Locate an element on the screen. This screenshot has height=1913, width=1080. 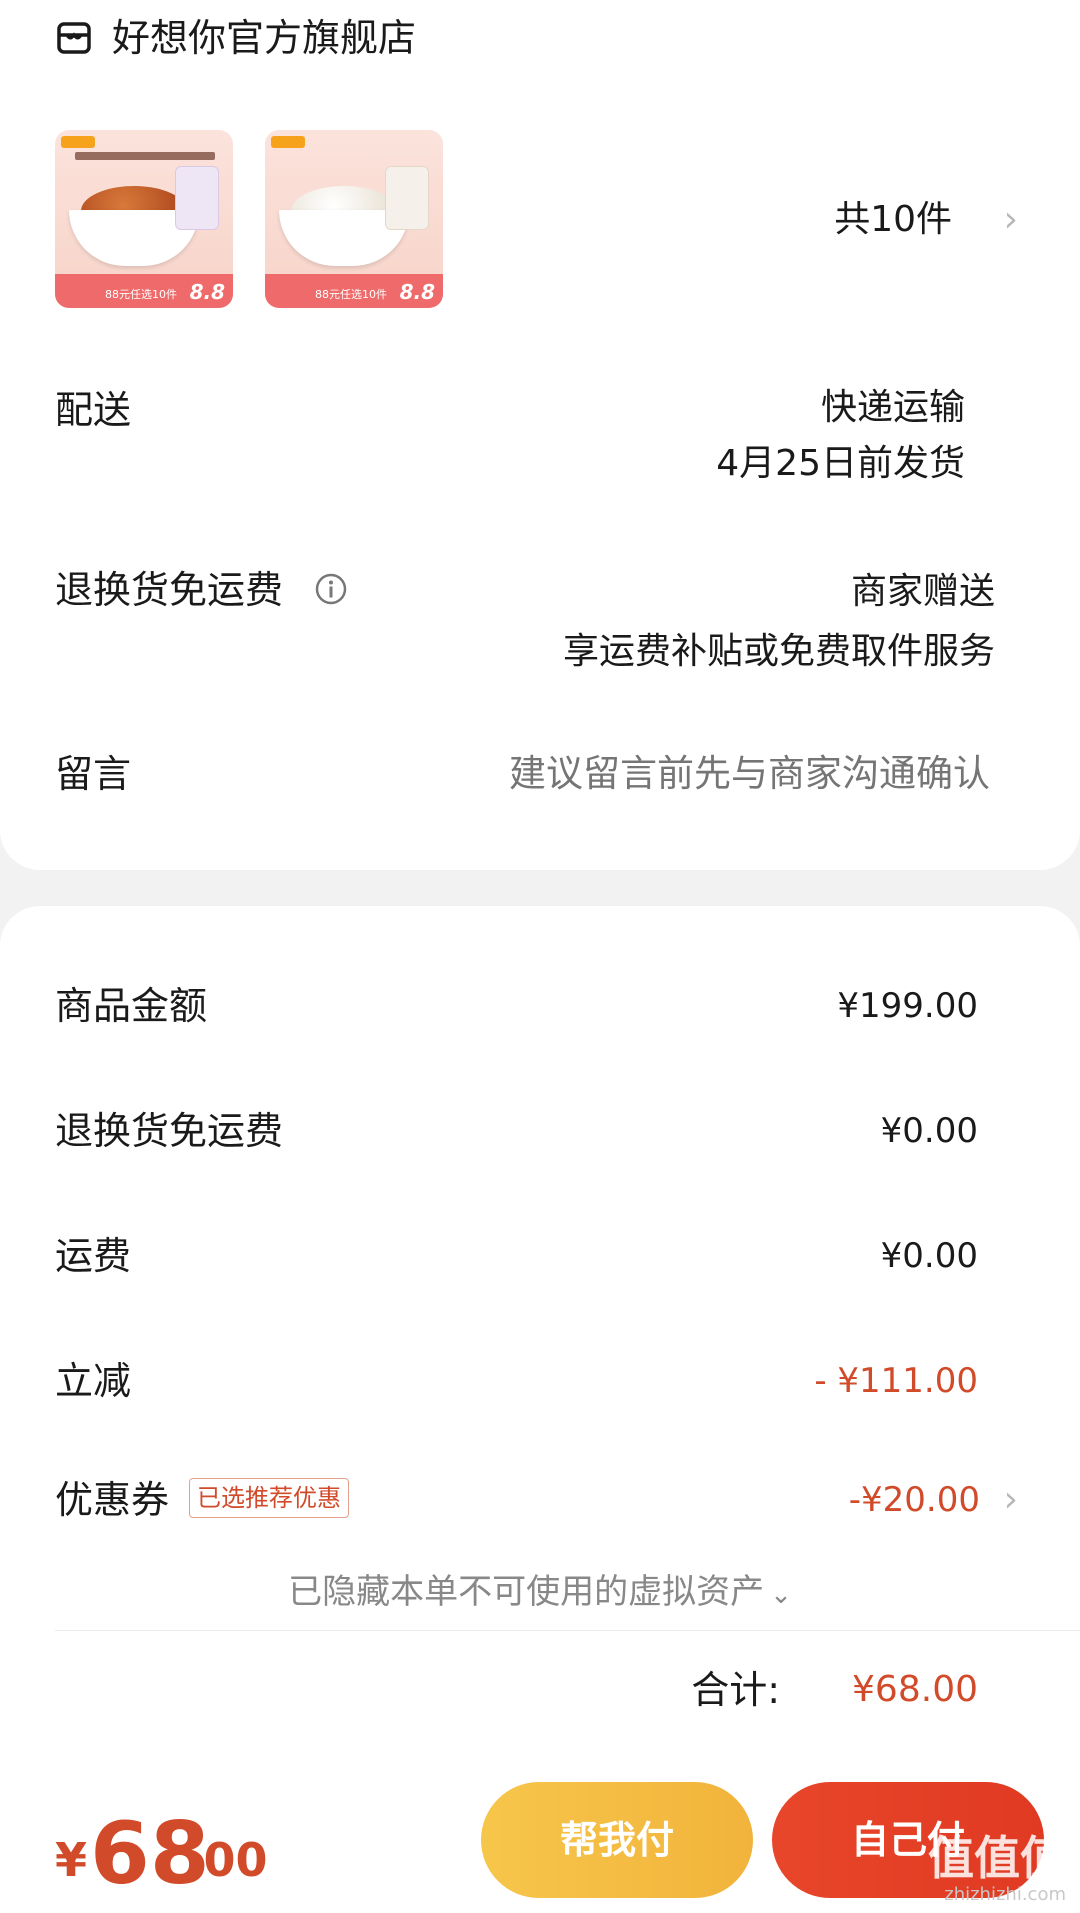
divider is located at coordinates (567, 1630).